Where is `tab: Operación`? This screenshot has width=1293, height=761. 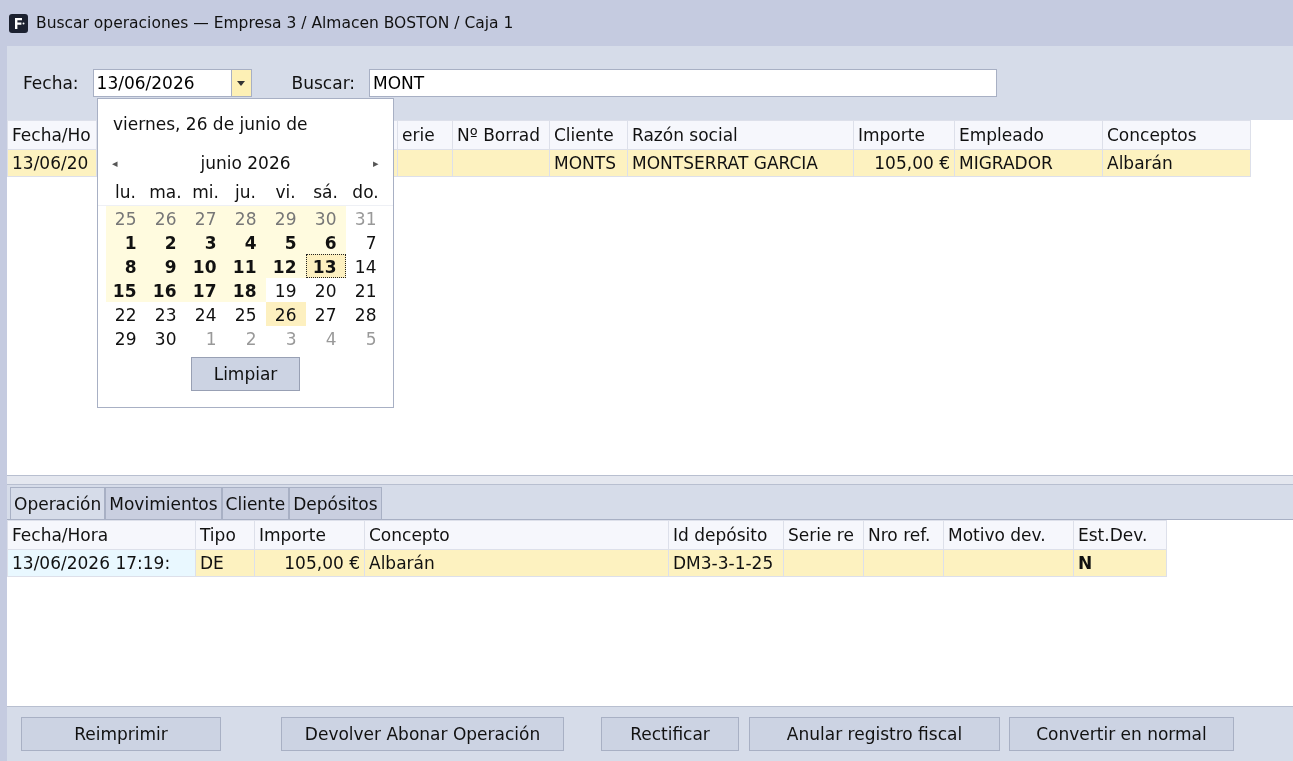 tab: Operación is located at coordinates (58, 503).